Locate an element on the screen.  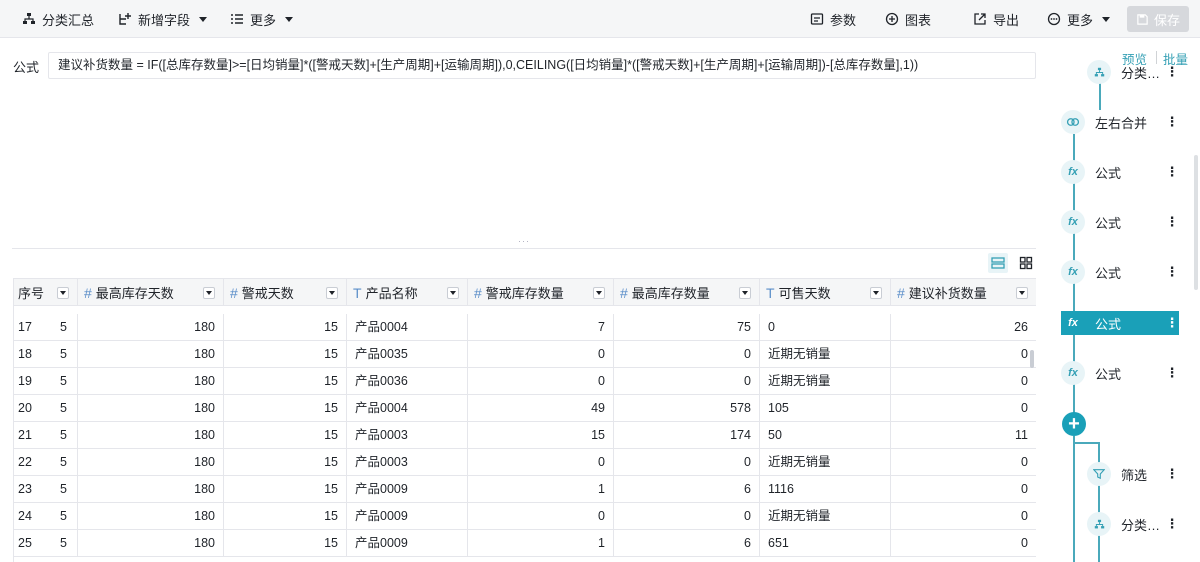
column-header: # 建议补货数量 is located at coordinates (963, 292).